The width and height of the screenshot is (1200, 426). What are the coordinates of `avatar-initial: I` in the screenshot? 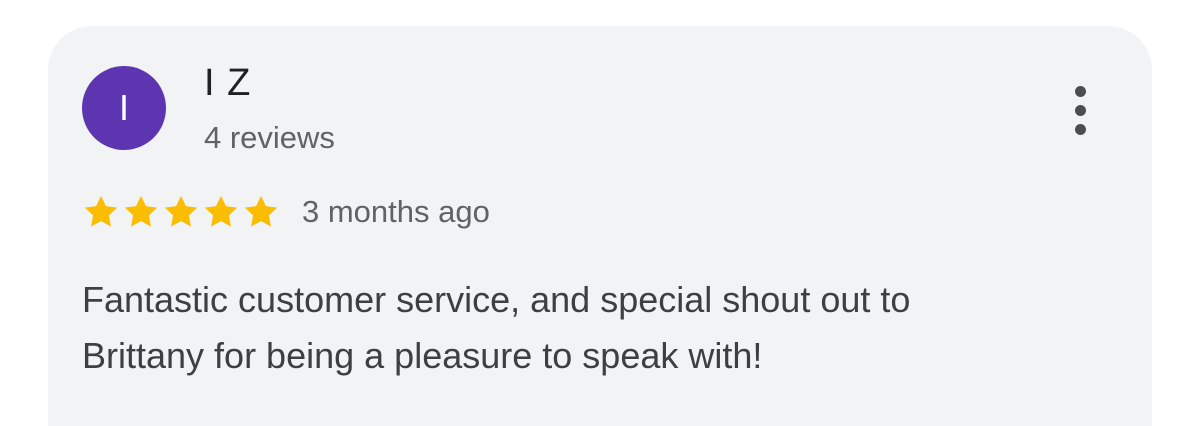 It's located at (123, 107).